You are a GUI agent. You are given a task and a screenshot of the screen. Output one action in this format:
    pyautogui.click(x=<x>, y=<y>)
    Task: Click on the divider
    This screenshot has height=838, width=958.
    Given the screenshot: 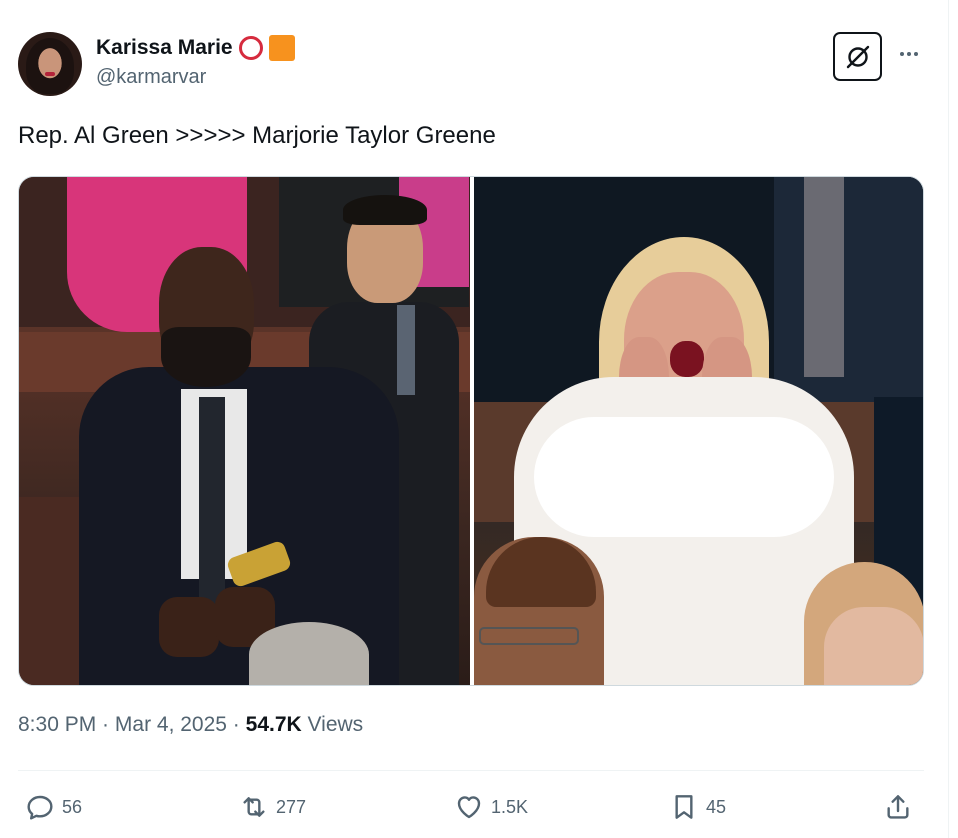 What is the action you would take?
    pyautogui.click(x=471, y=770)
    